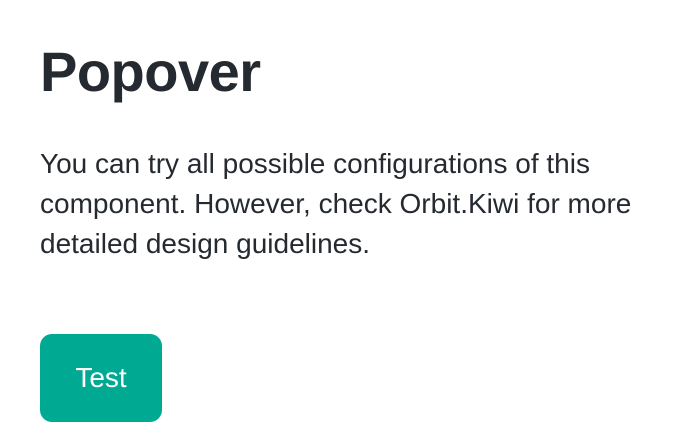 The height and width of the screenshot is (448, 686). Describe the element at coordinates (101, 378) in the screenshot. I see `test-button: Test` at that location.